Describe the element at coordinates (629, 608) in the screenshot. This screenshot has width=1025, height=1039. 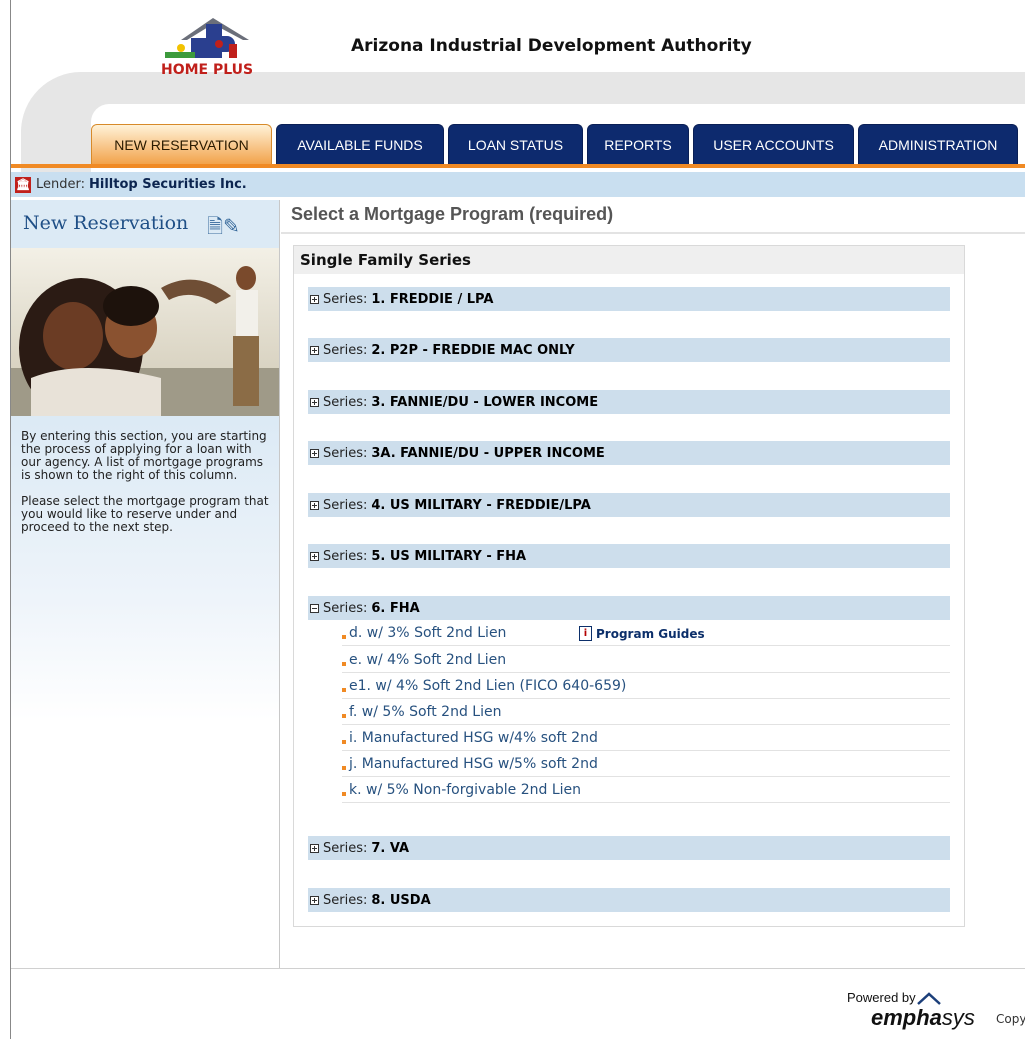
I see `series-row-6: Series: 6. FHA` at that location.